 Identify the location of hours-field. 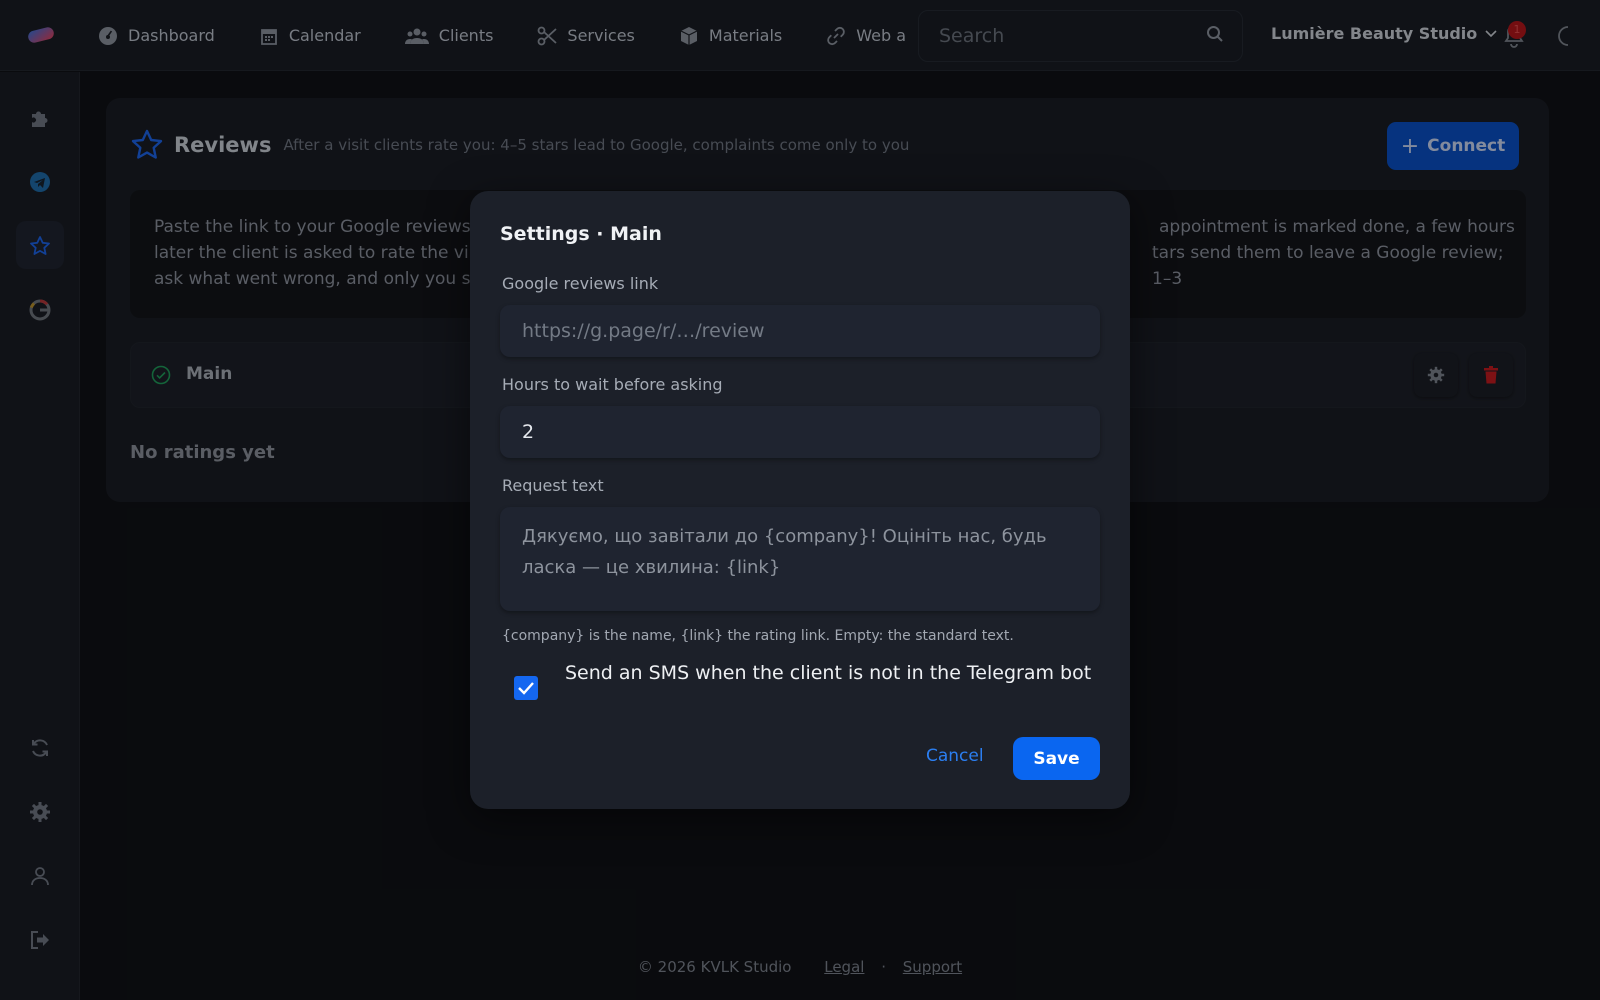
(800, 432).